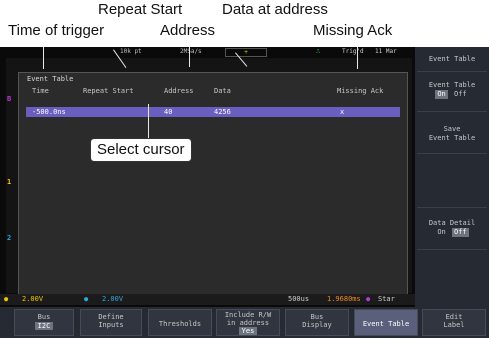 The image size is (489, 338). Describe the element at coordinates (386, 51) in the screenshot. I see `date: 11 Mar` at that location.